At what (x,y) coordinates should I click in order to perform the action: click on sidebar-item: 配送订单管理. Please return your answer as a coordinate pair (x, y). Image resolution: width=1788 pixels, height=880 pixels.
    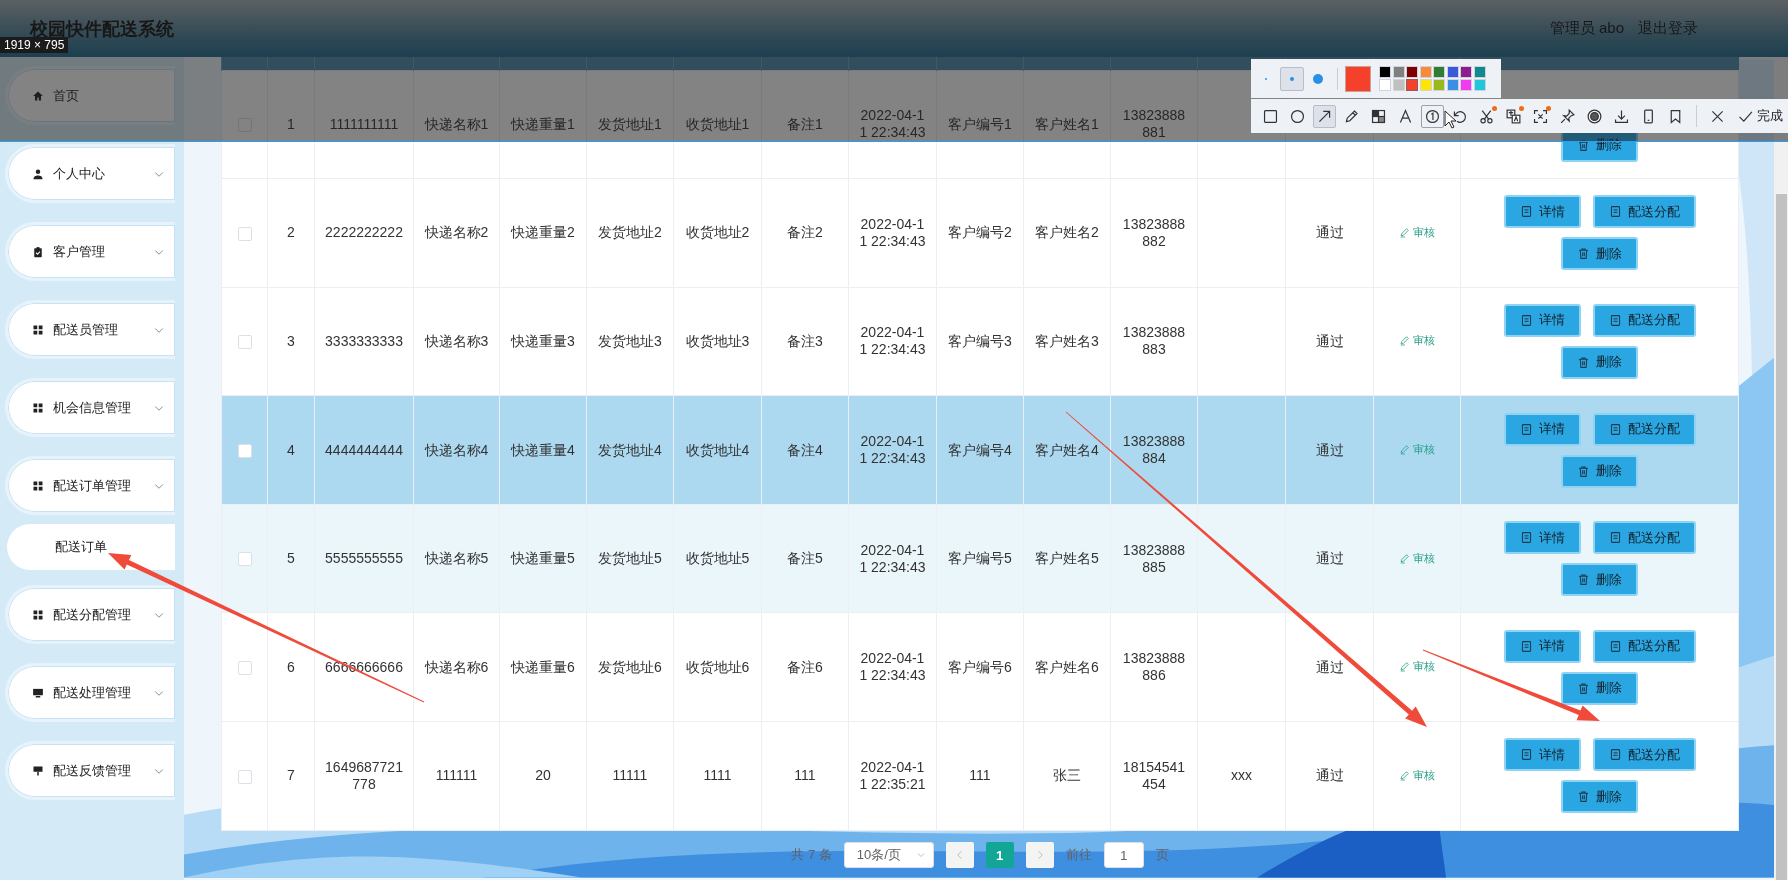
    Looking at the image, I should click on (90, 485).